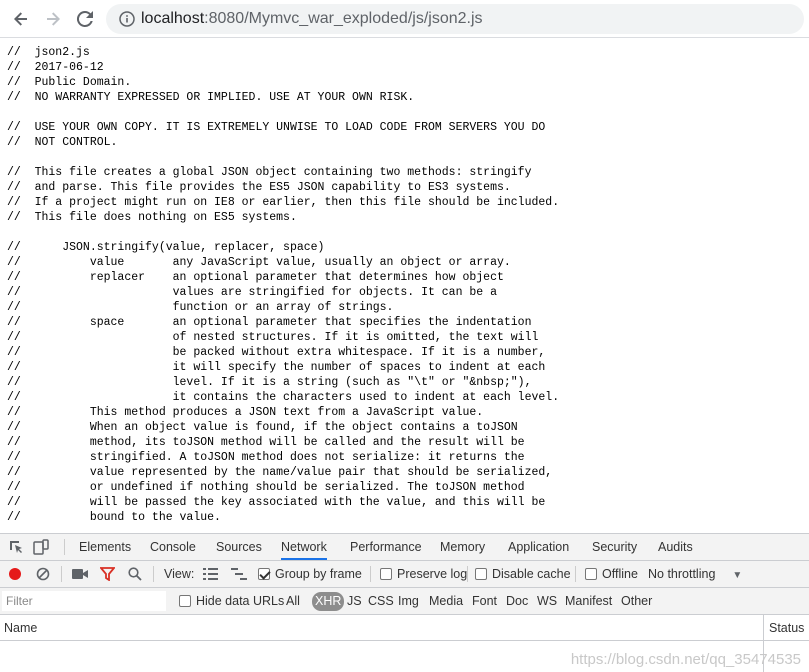 The height and width of the screenshot is (672, 809). I want to click on type-filter-other: Other, so click(636, 601).